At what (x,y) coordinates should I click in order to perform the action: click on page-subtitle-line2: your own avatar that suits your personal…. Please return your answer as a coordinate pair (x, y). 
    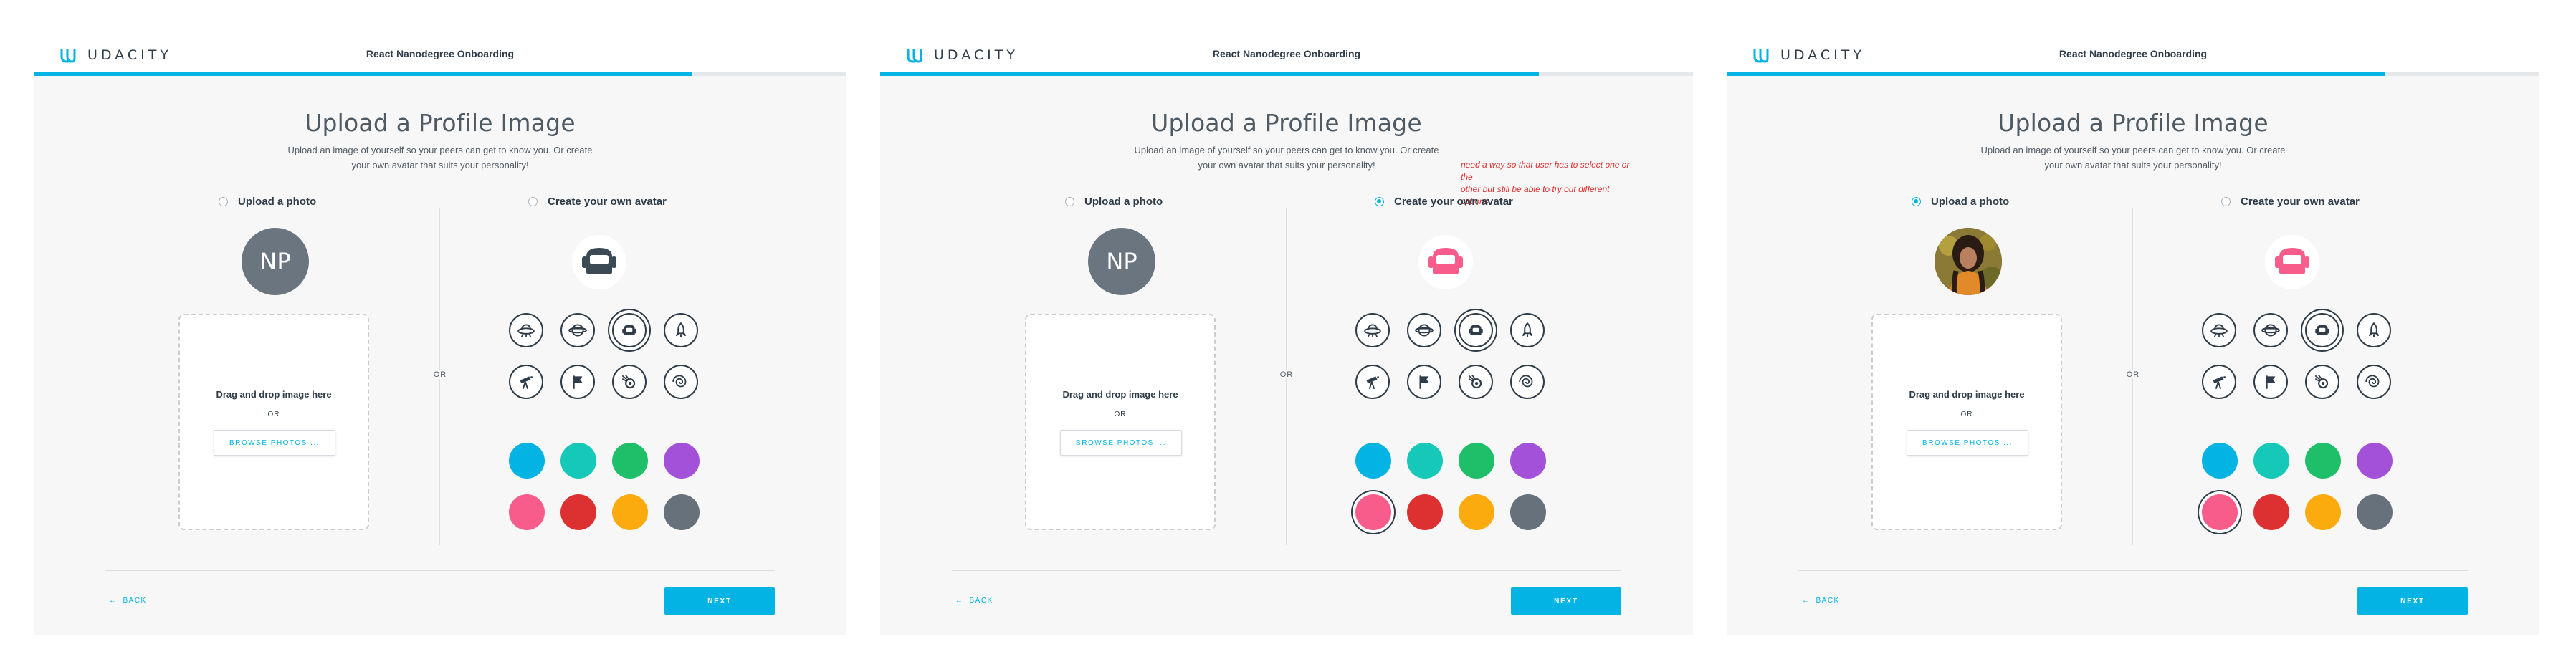
    Looking at the image, I should click on (440, 165).